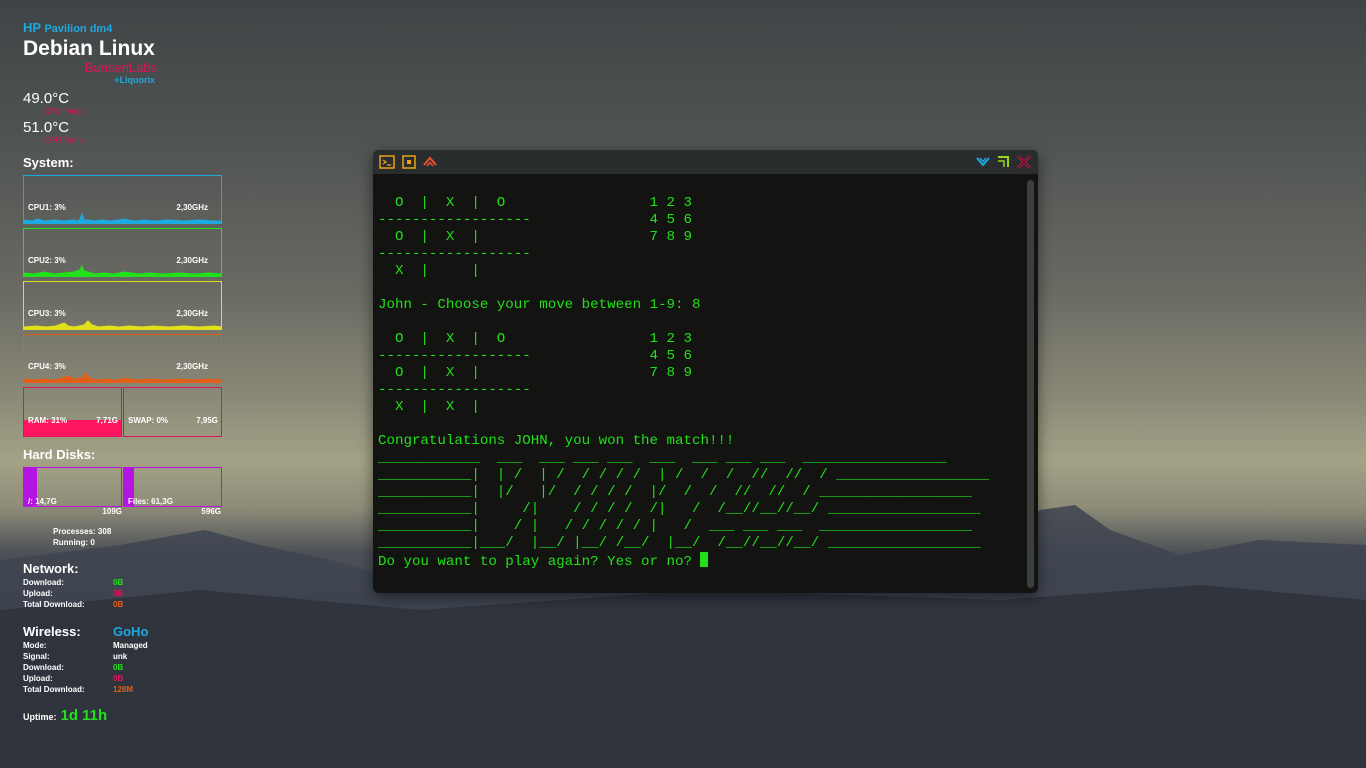  What do you see at coordinates (54, 604) in the screenshot?
I see `network-key: Total Download:` at bounding box center [54, 604].